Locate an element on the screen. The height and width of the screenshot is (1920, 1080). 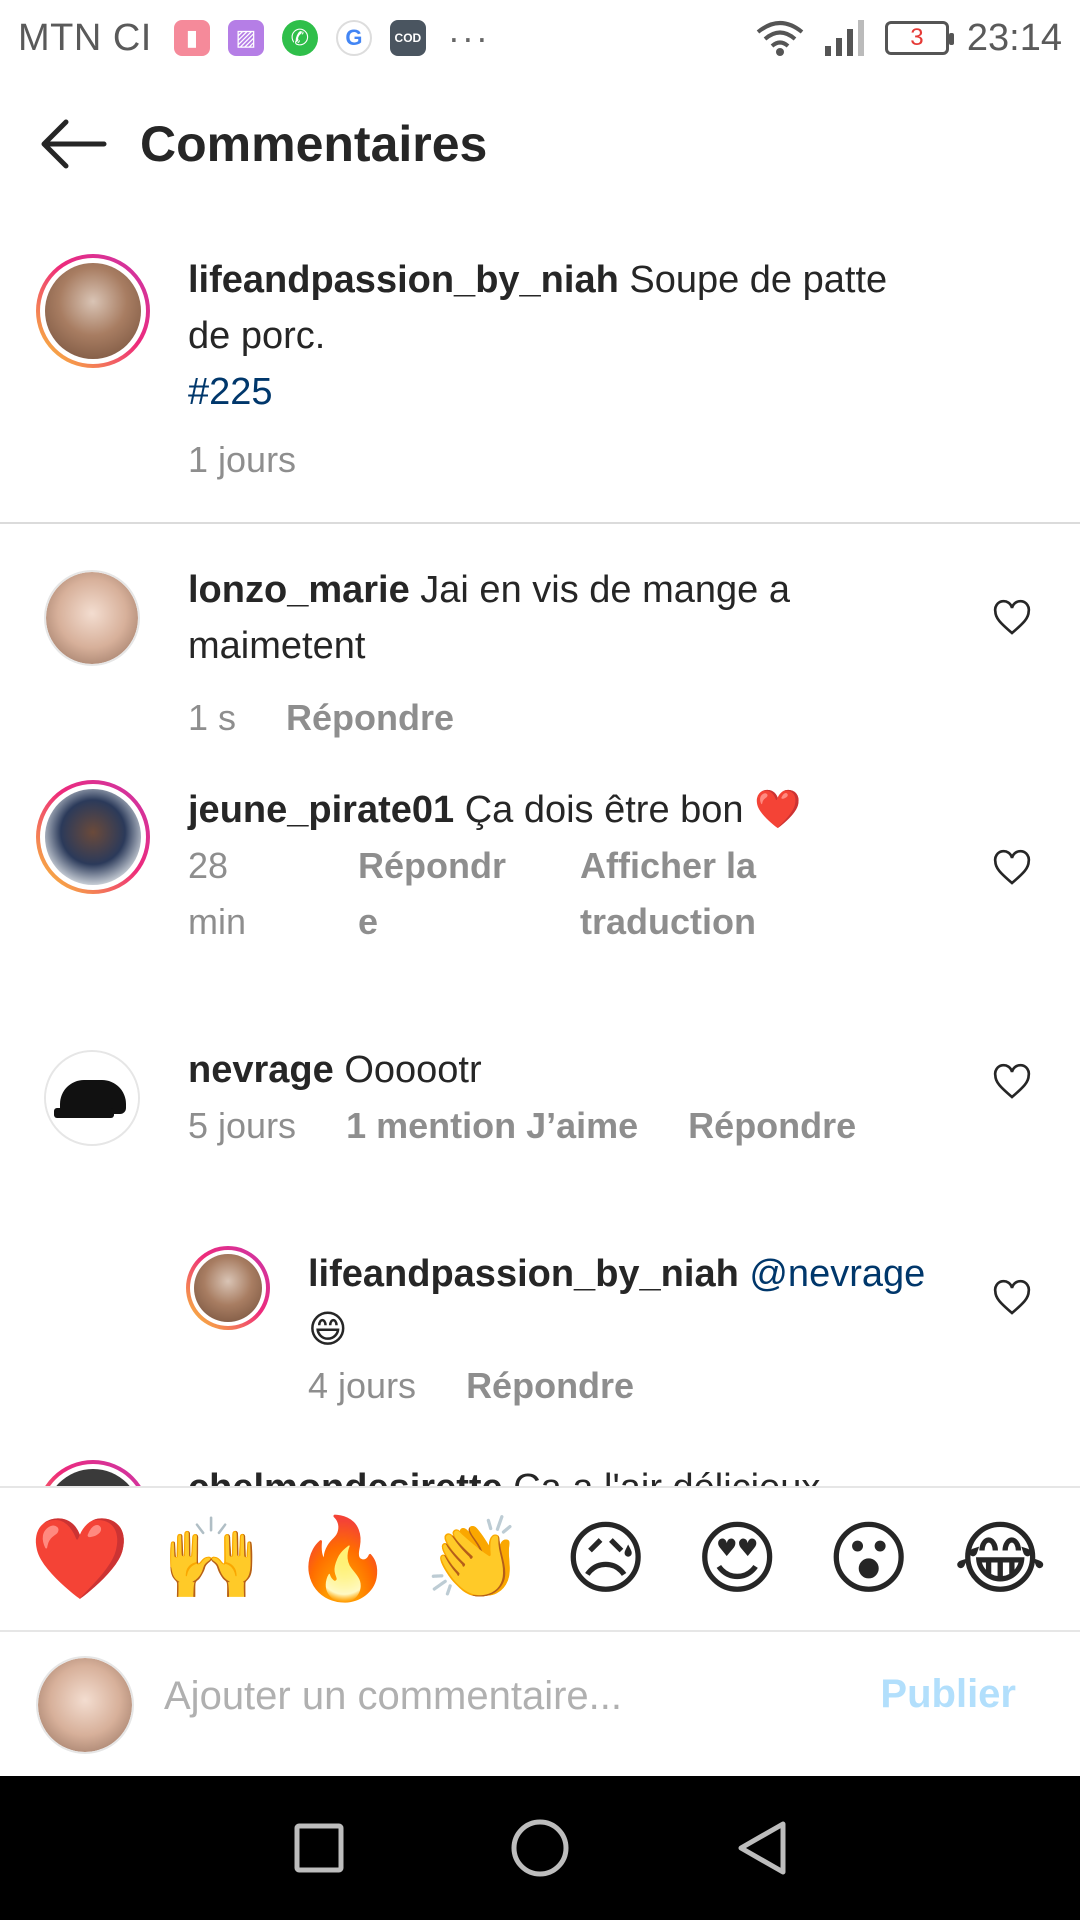
comment-body: Oooootr is located at coordinates (413, 1070).